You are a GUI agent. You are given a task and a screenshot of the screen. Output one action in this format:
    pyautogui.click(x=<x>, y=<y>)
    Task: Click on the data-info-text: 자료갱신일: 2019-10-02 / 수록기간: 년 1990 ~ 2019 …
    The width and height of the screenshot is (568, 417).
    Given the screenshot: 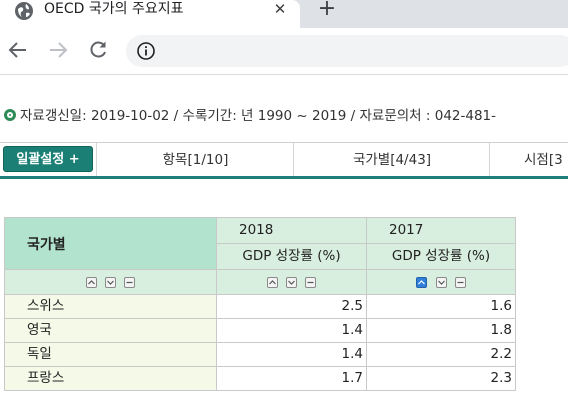 What is the action you would take?
    pyautogui.click(x=258, y=116)
    